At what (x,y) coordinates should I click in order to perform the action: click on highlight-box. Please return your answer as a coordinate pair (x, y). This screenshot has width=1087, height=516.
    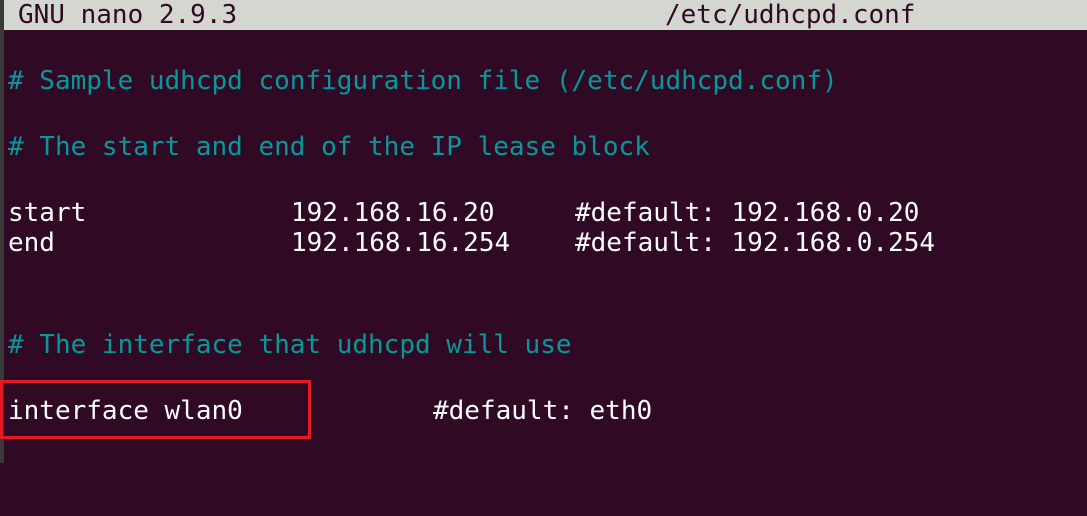
    Looking at the image, I should click on (155, 409).